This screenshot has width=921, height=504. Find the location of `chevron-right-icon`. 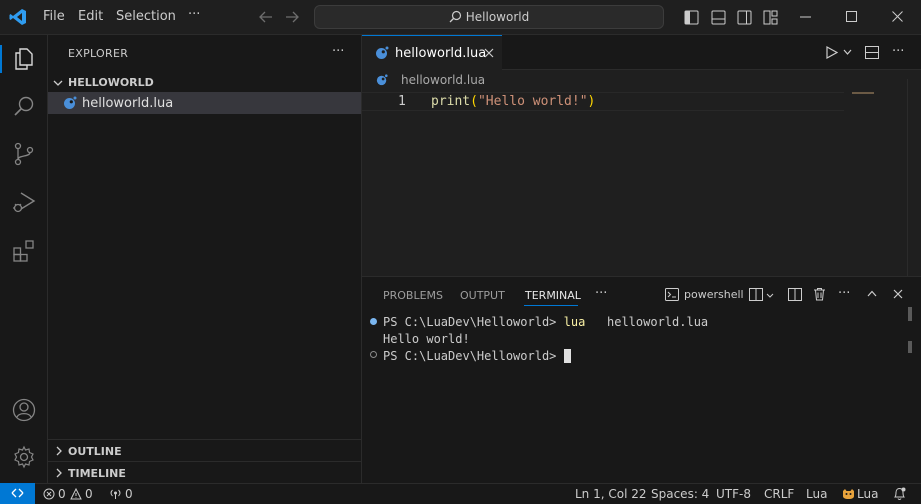

chevron-right-icon is located at coordinates (59, 451).